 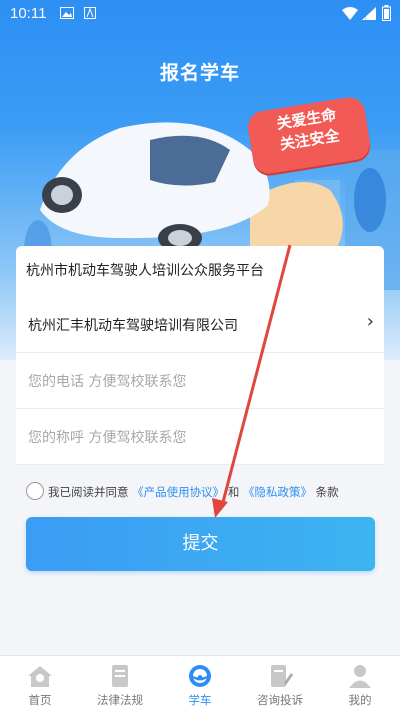 What do you see at coordinates (252, 381) in the screenshot?
I see `red-arrow-annotation` at bounding box center [252, 381].